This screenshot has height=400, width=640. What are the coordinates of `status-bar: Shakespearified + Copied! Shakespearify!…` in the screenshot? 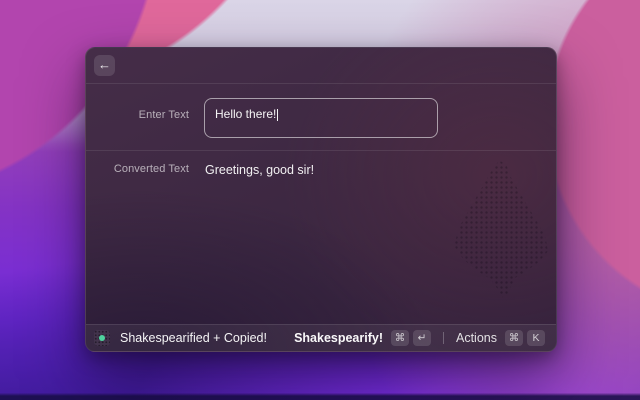 It's located at (321, 337).